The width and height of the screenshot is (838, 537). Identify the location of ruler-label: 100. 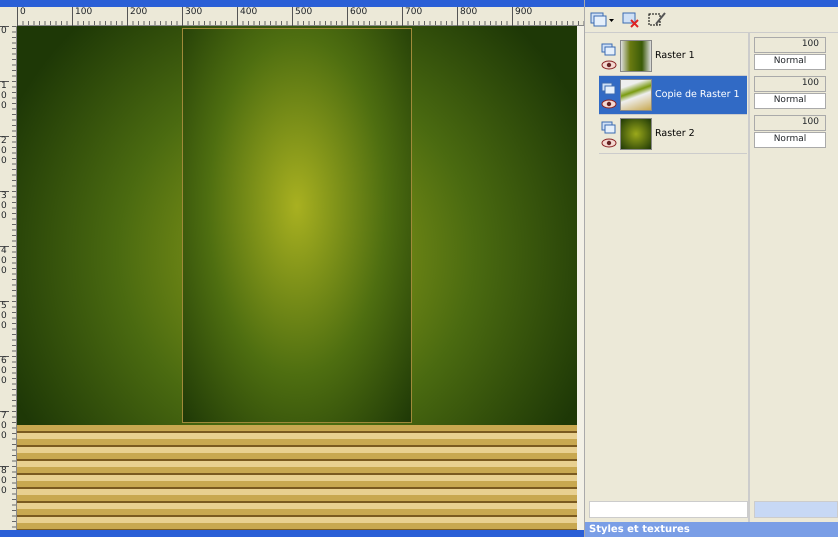
(4, 97).